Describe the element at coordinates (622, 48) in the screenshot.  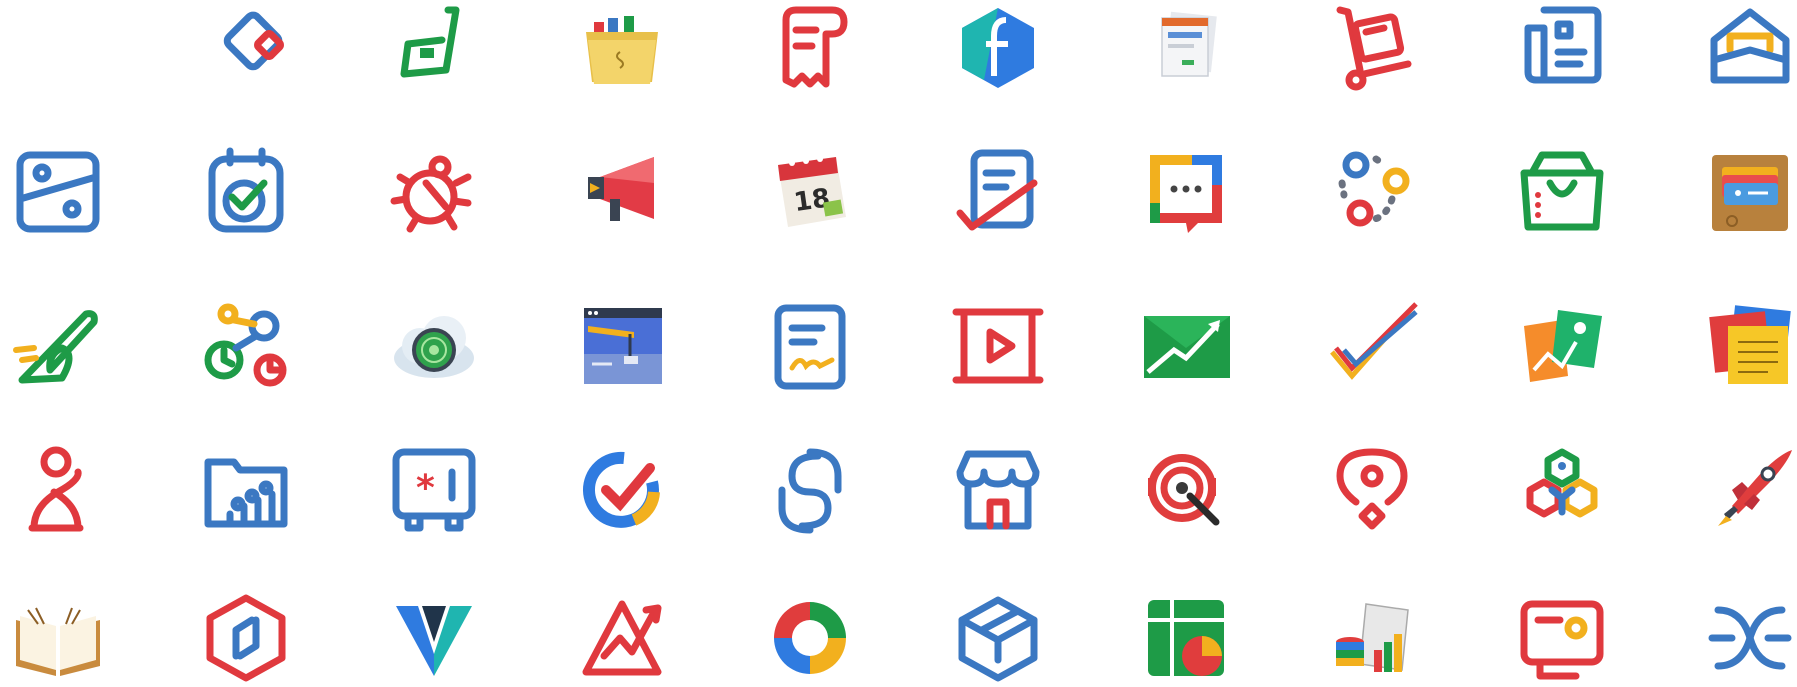
I see `yellow-file-folders-icon` at that location.